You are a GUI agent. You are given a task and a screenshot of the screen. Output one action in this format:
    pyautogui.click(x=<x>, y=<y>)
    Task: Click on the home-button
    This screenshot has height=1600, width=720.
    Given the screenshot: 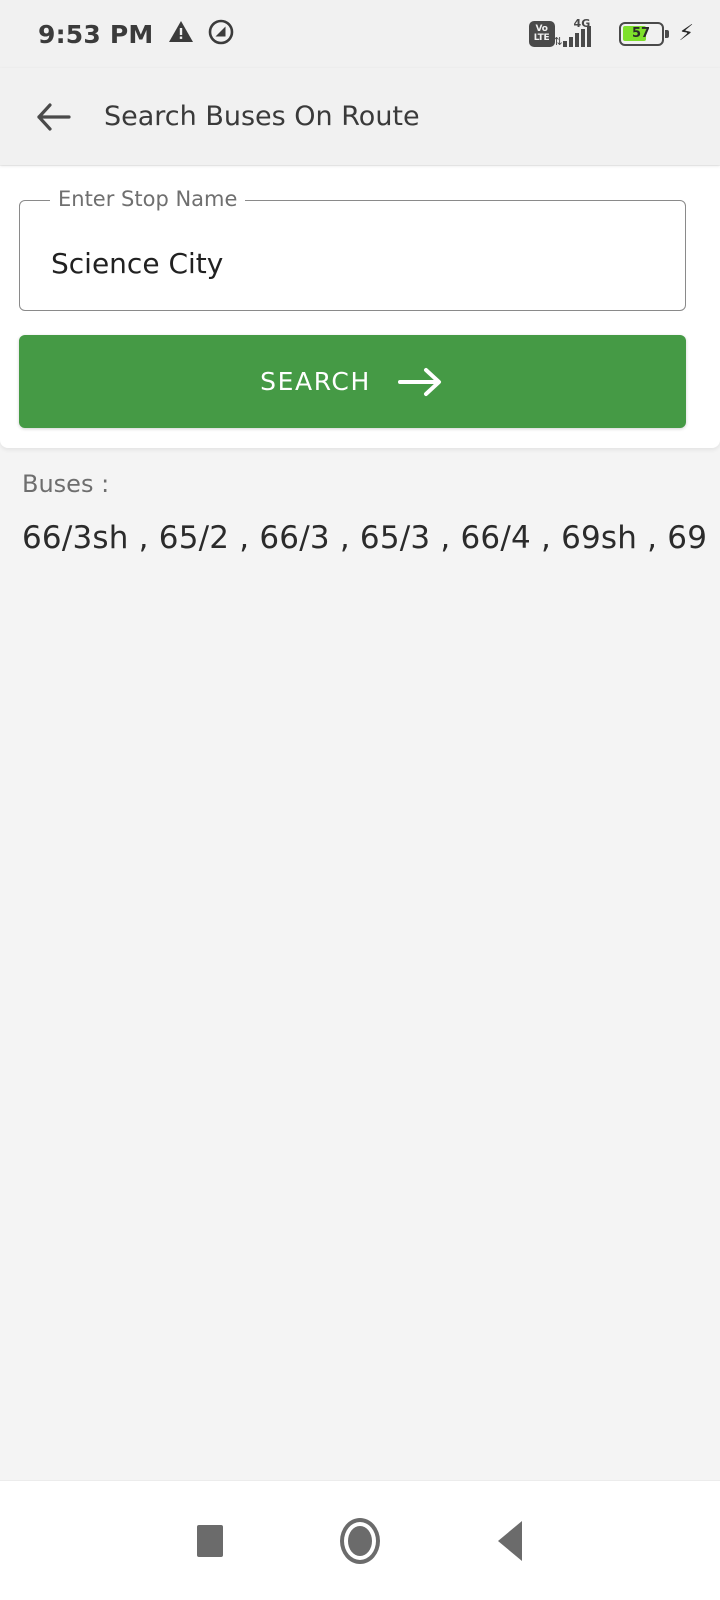 What is the action you would take?
    pyautogui.click(x=360, y=1540)
    